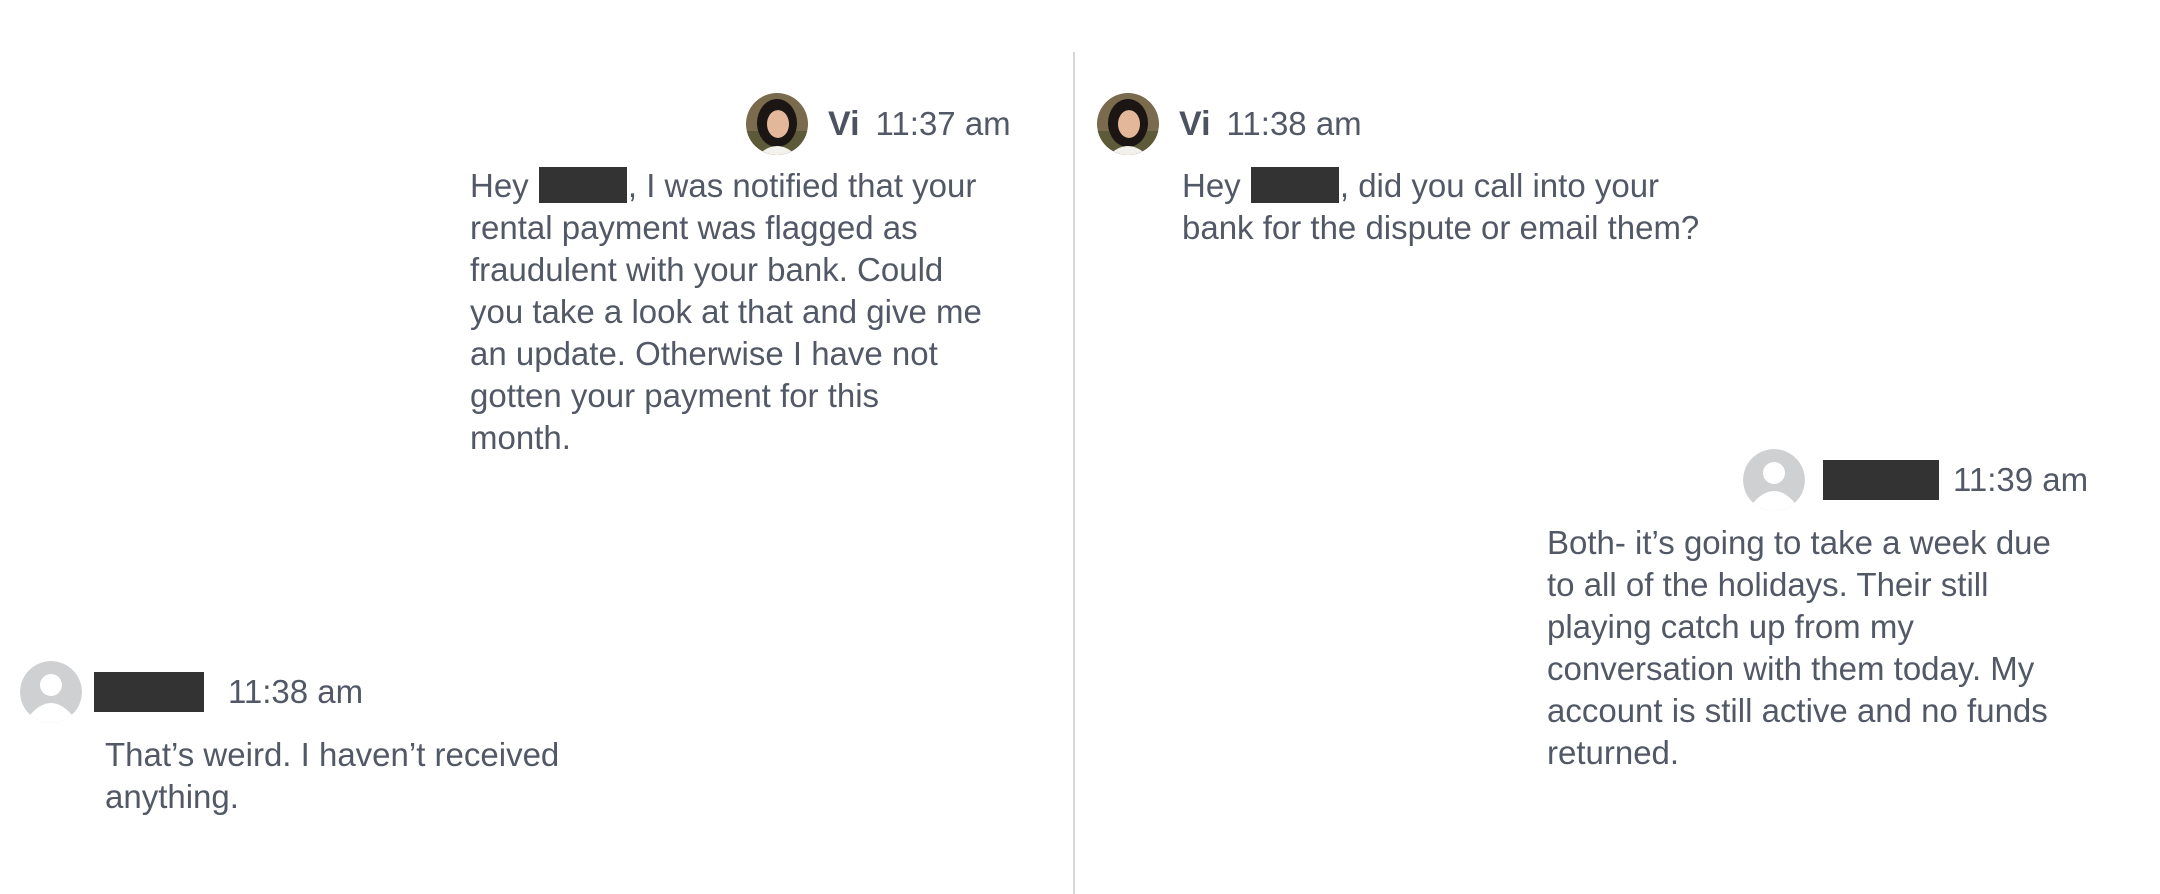 This screenshot has width=2160, height=894. Describe the element at coordinates (675, 395) in the screenshot. I see `message-line: gotten your payment for this` at that location.